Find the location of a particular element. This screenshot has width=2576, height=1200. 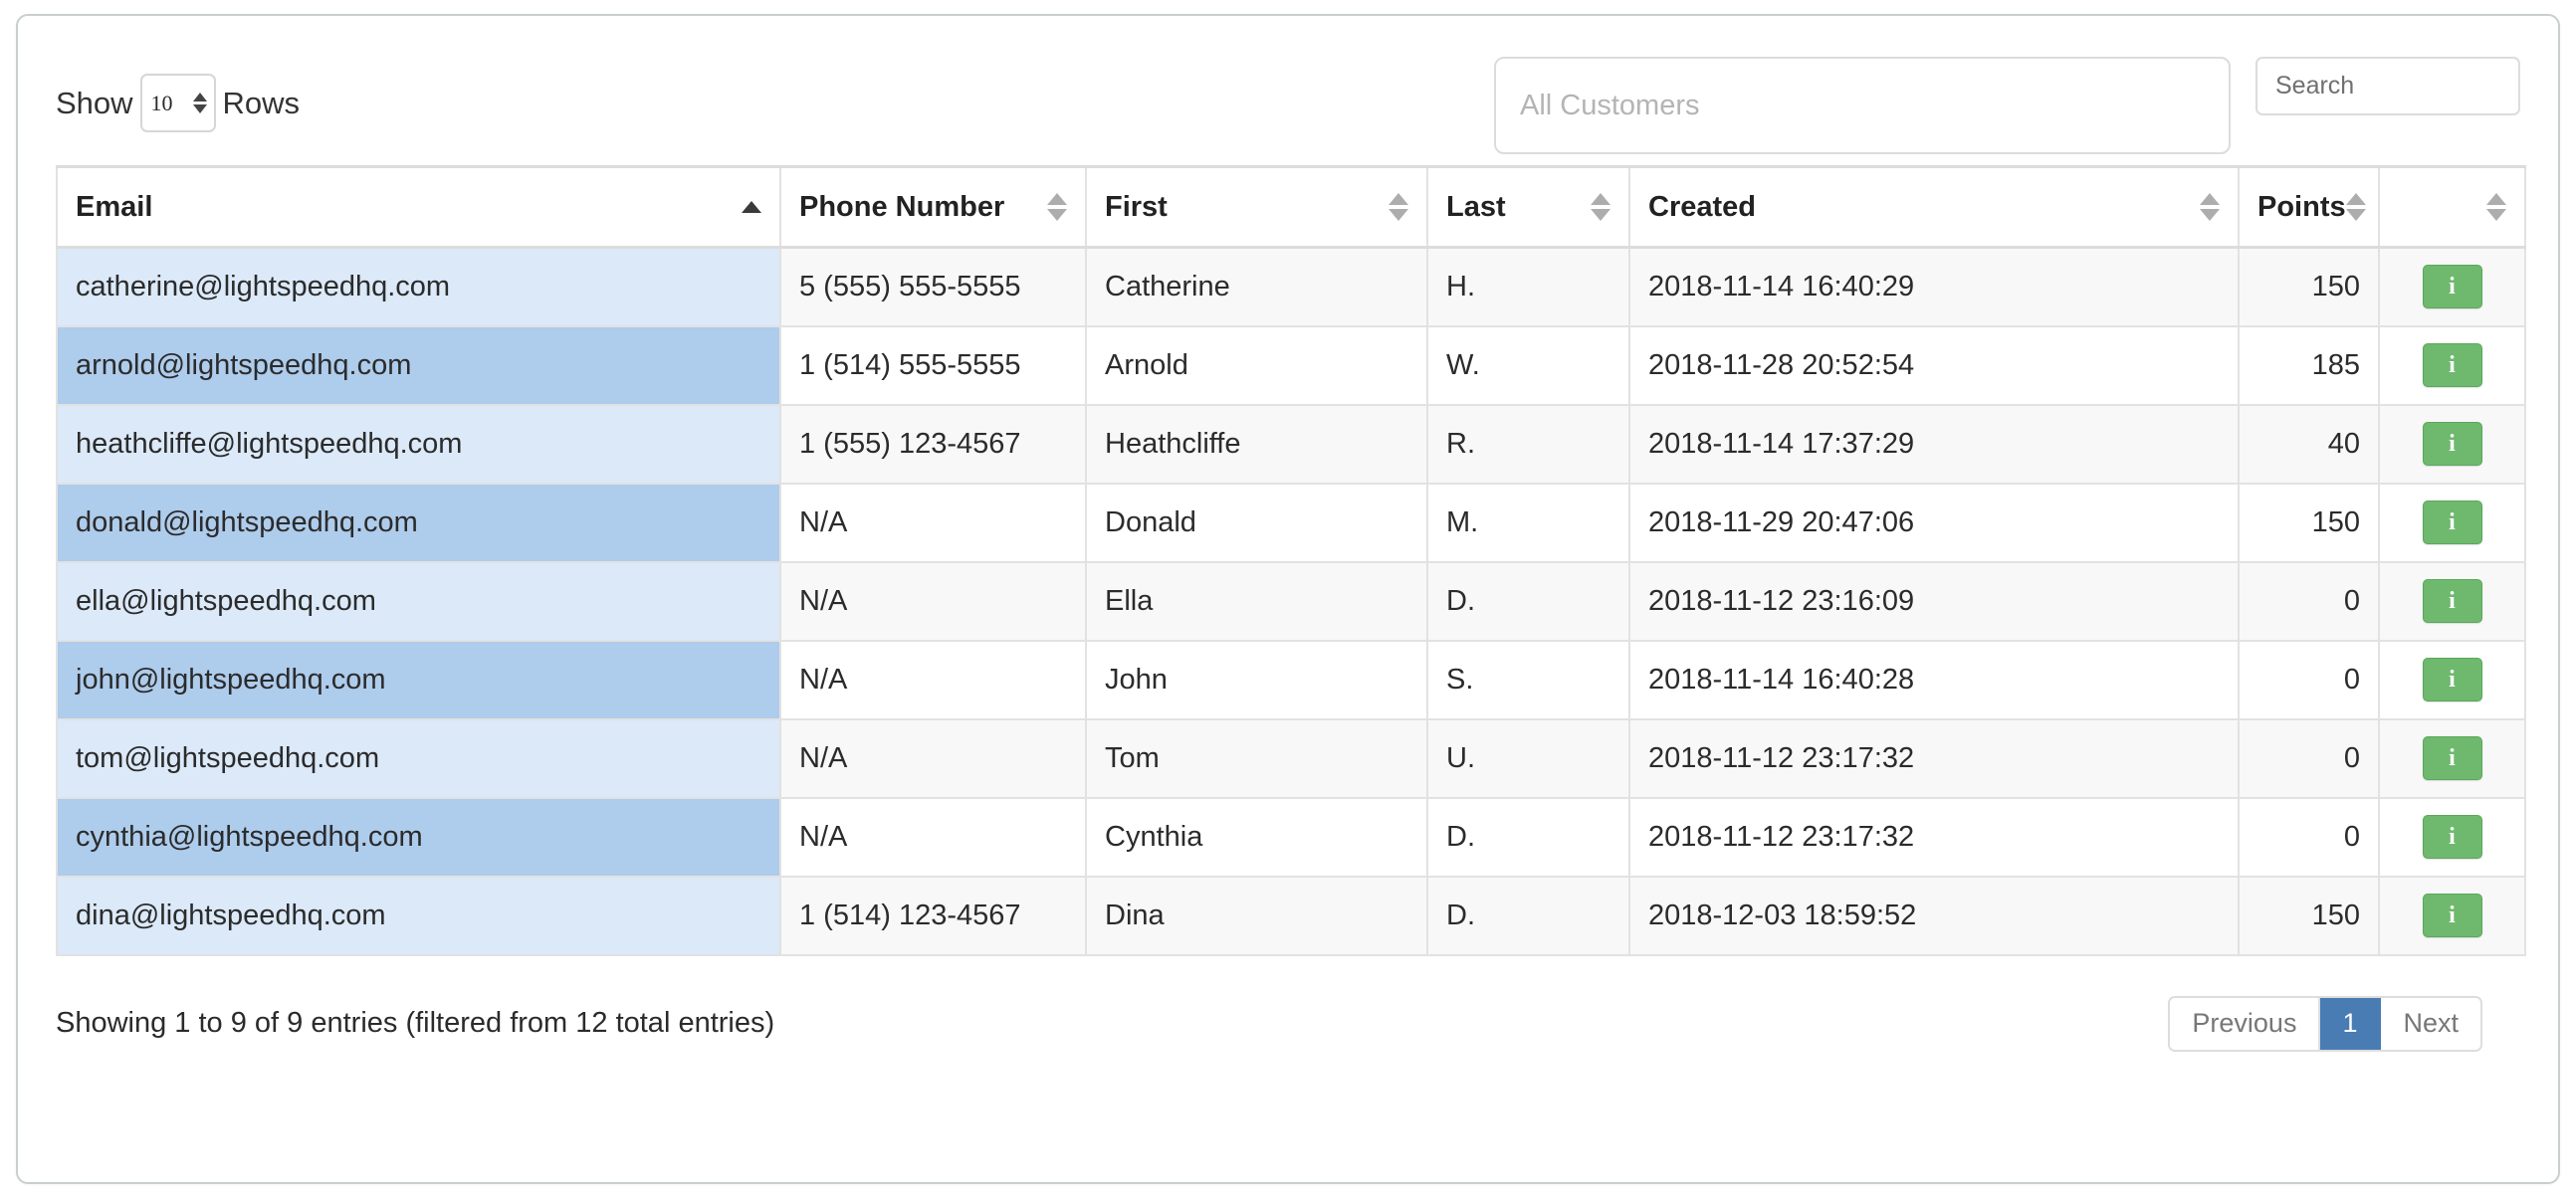

cell-email: donald@lightspeedhq.com is located at coordinates (418, 522).